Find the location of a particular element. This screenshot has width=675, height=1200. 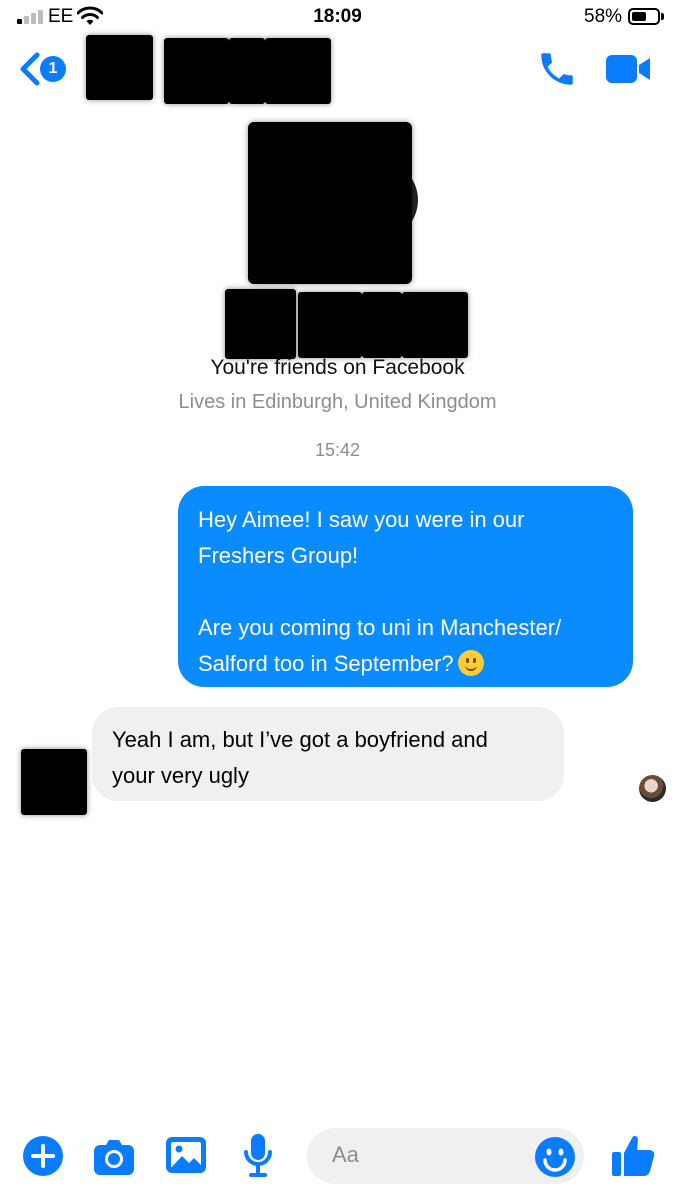

profile-name-redacted is located at coordinates (348, 325).